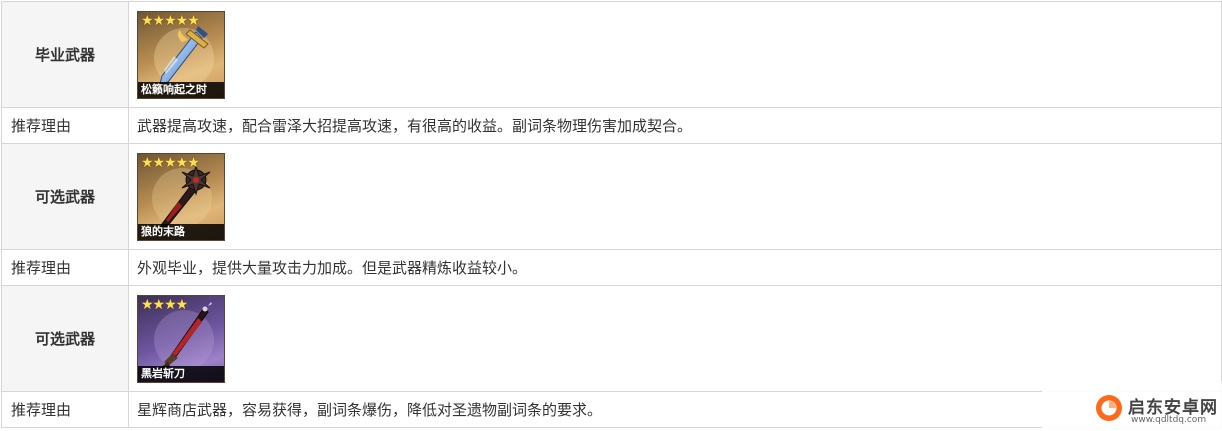  What do you see at coordinates (675, 125) in the screenshot?
I see `reason-text: 武器提高攻速，配合雷泽大招提高攻速，有很高的收益。副词条物理伤害加成契合。` at bounding box center [675, 125].